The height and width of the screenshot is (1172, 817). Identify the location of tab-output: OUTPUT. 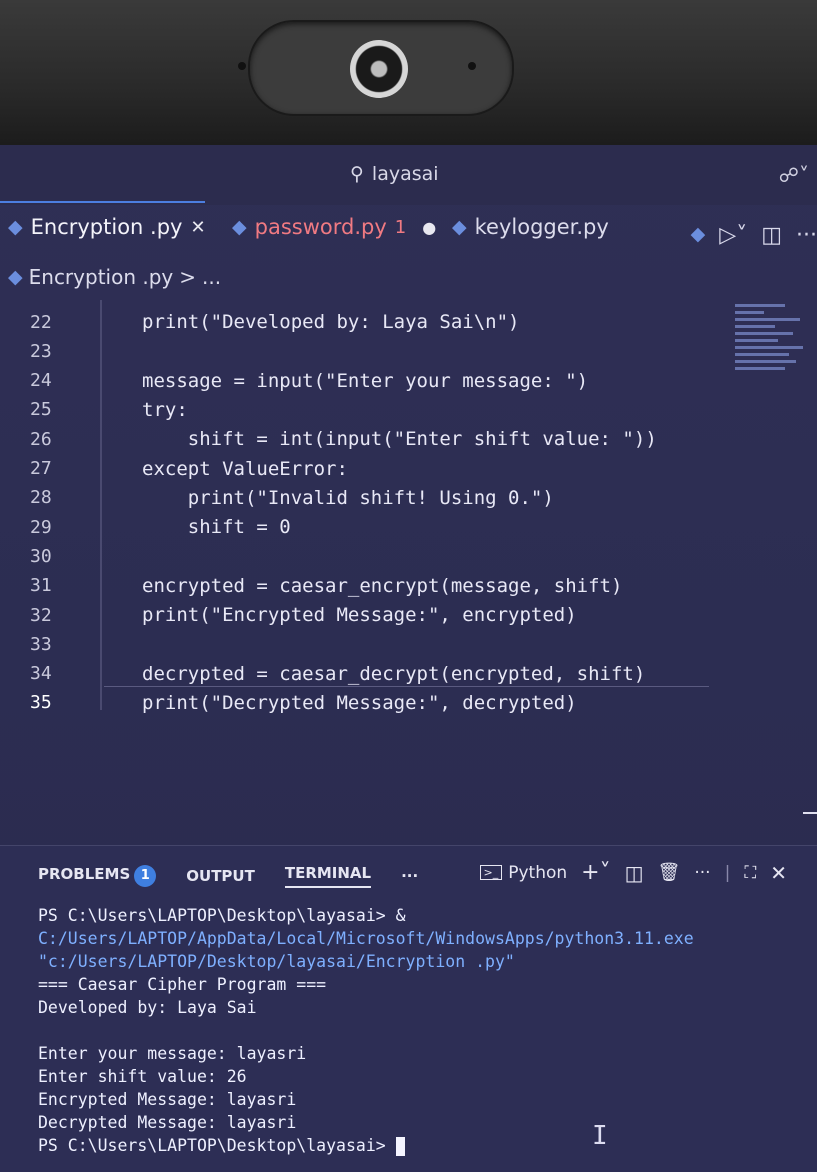
(220, 876).